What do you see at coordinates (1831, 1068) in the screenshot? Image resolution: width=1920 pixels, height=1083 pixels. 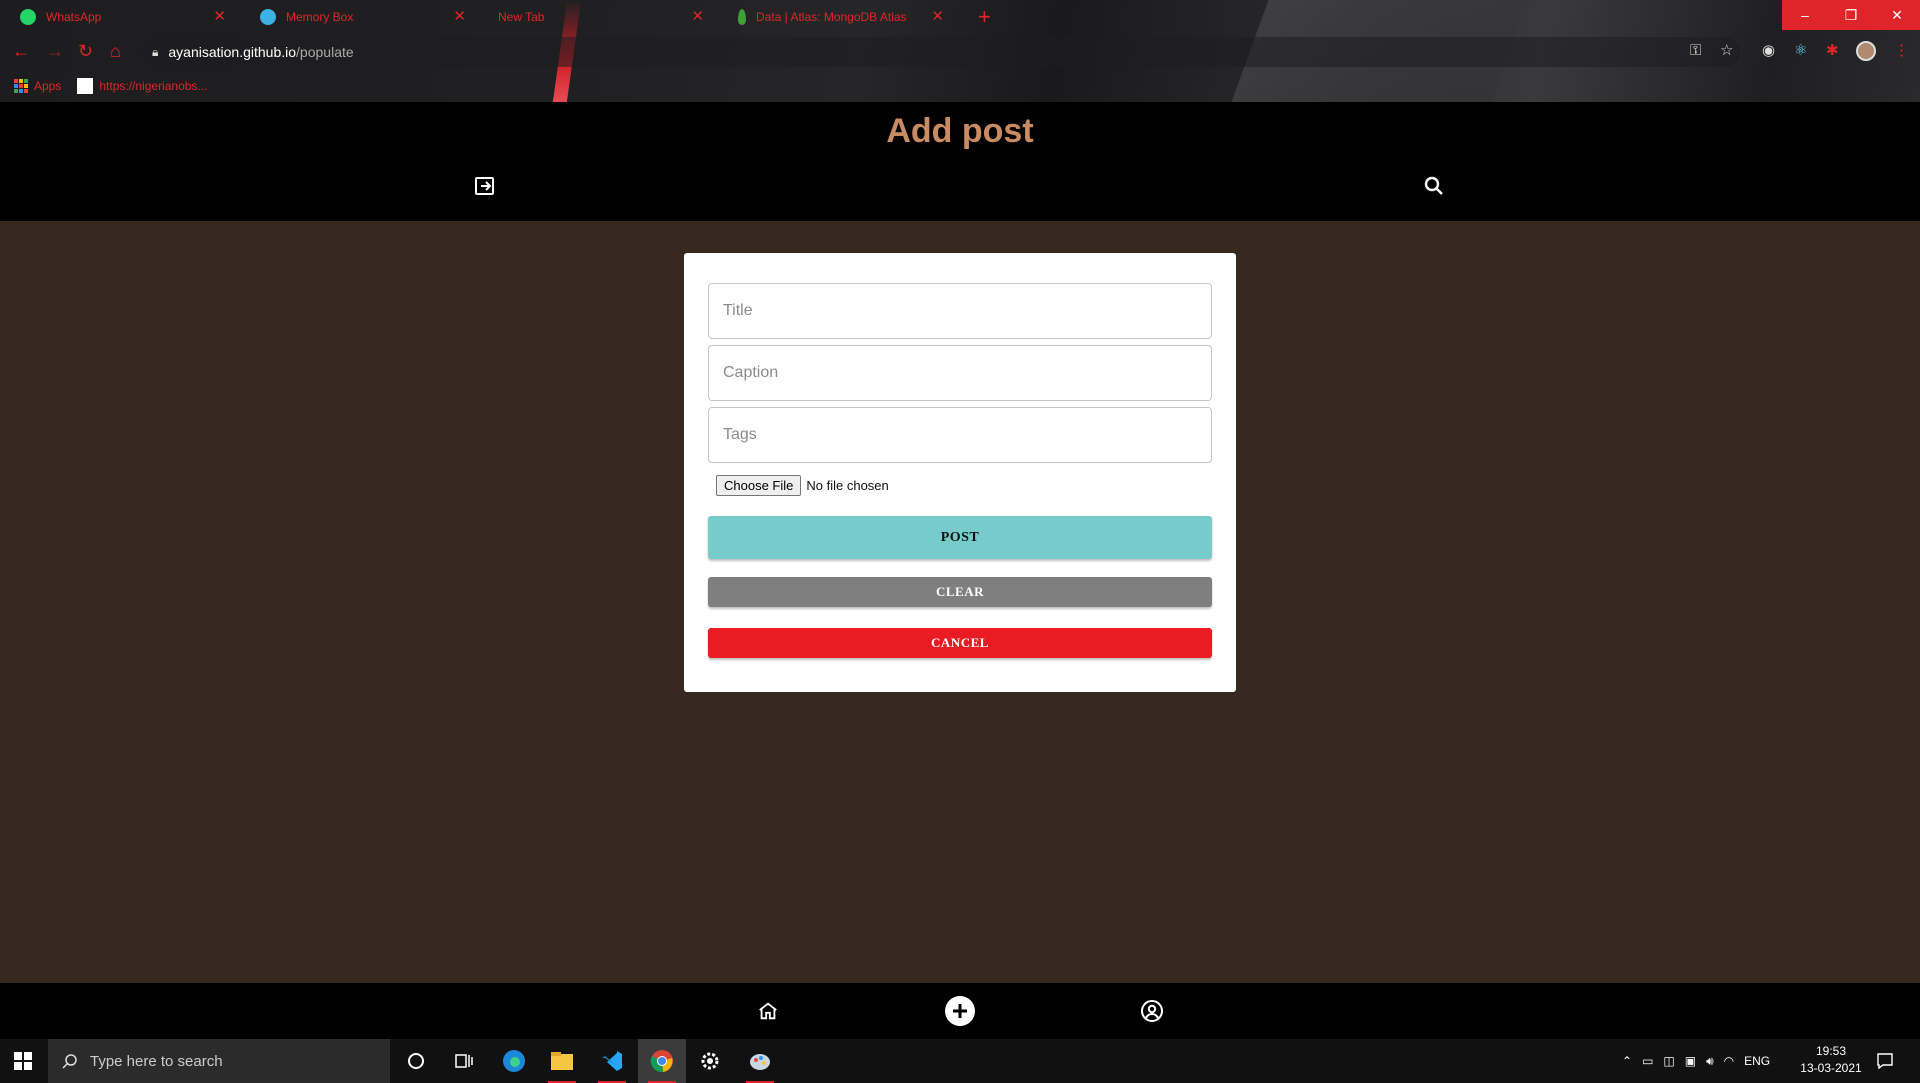 I see `clock-date: 13-03-2021` at bounding box center [1831, 1068].